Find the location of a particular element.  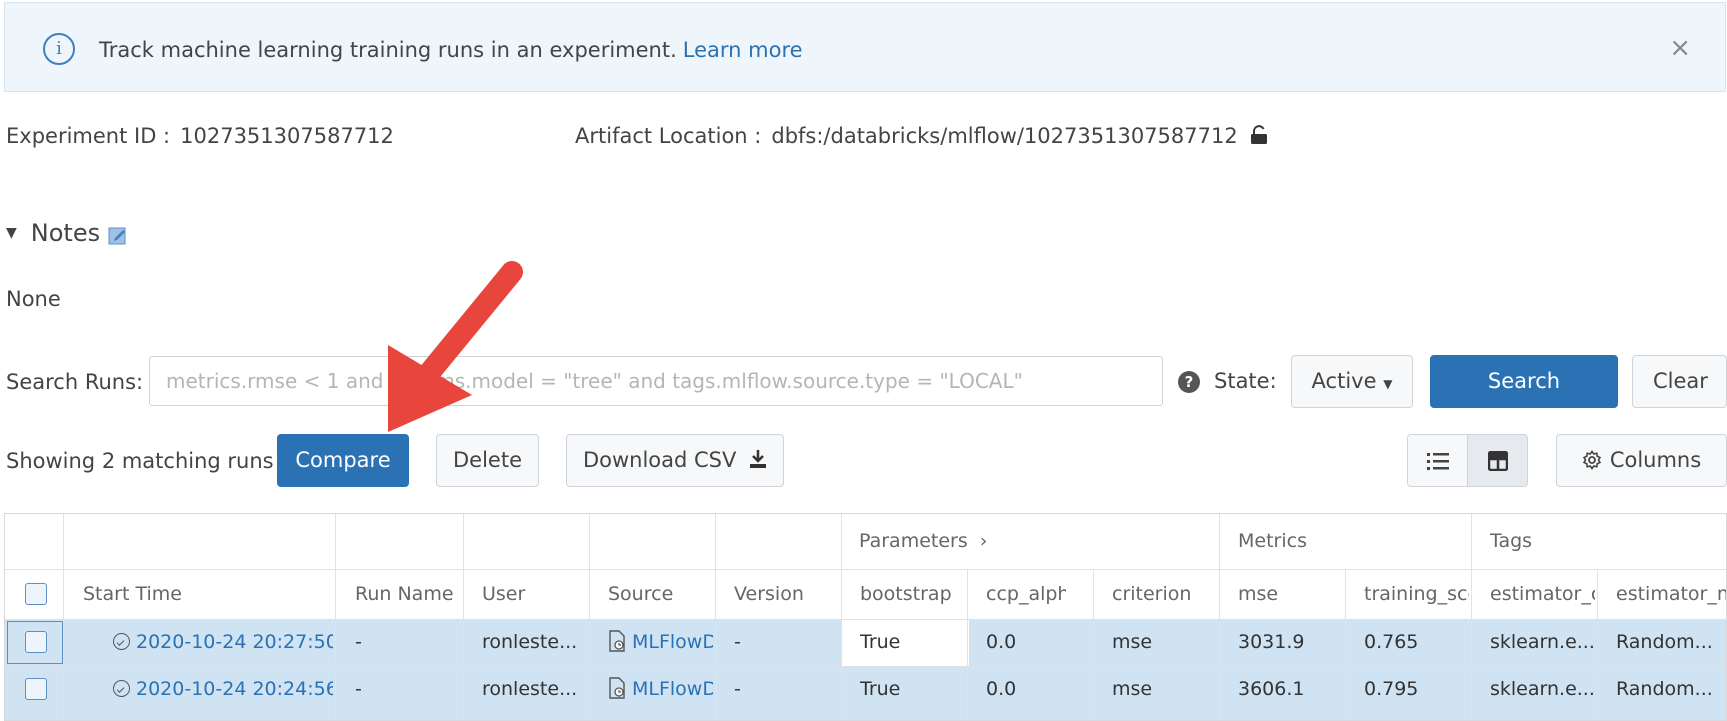

clear-button: Clear is located at coordinates (1679, 381).